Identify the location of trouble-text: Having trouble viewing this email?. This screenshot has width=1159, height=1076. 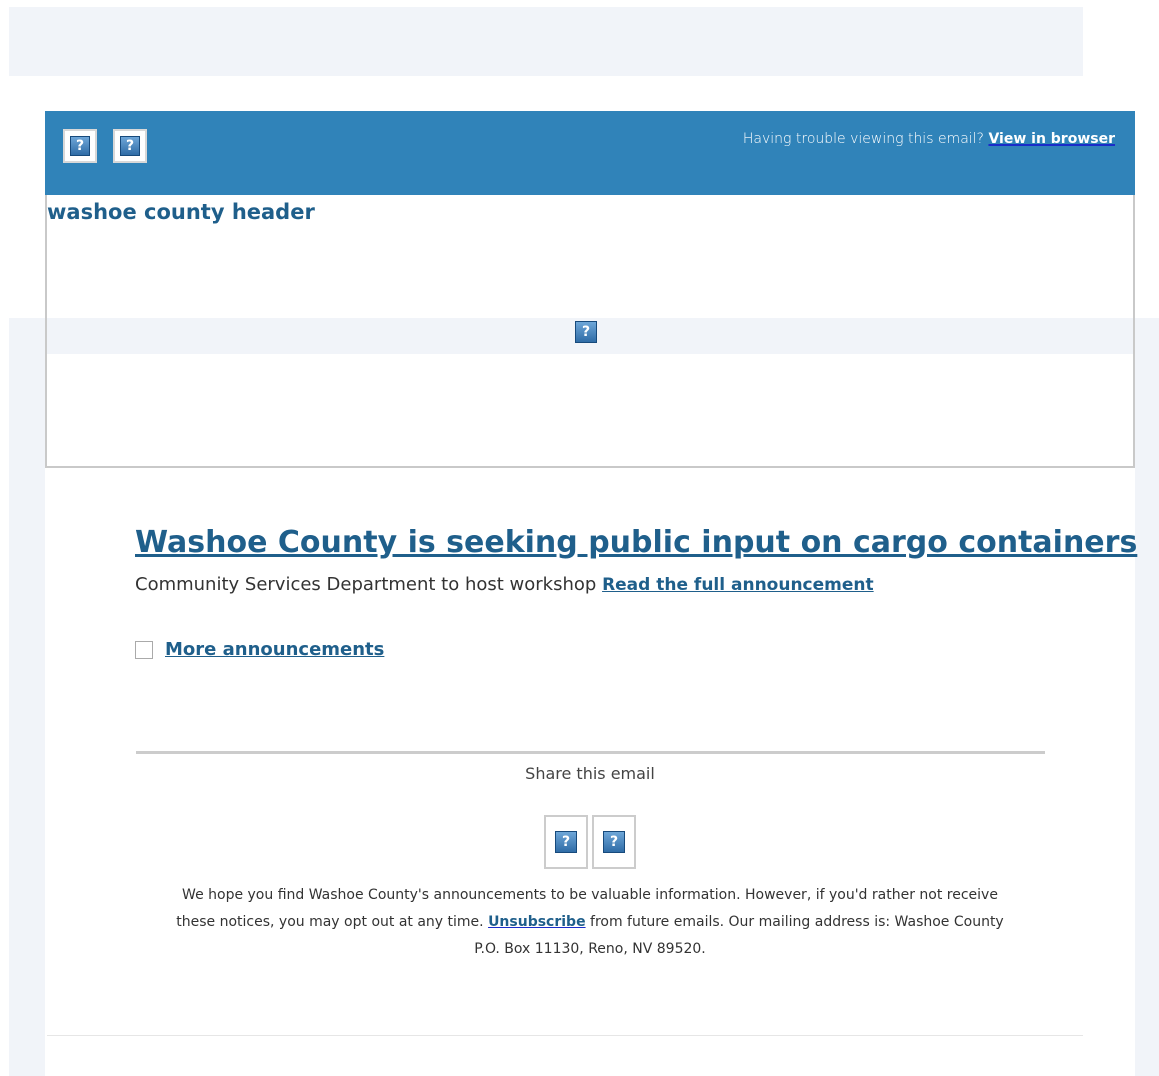
(863, 139).